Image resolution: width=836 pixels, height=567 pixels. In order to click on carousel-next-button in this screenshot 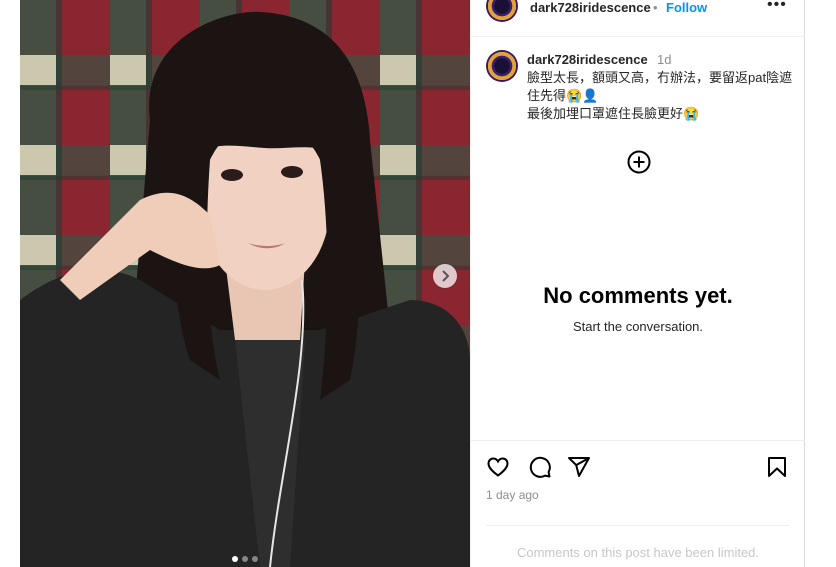, I will do `click(445, 276)`.